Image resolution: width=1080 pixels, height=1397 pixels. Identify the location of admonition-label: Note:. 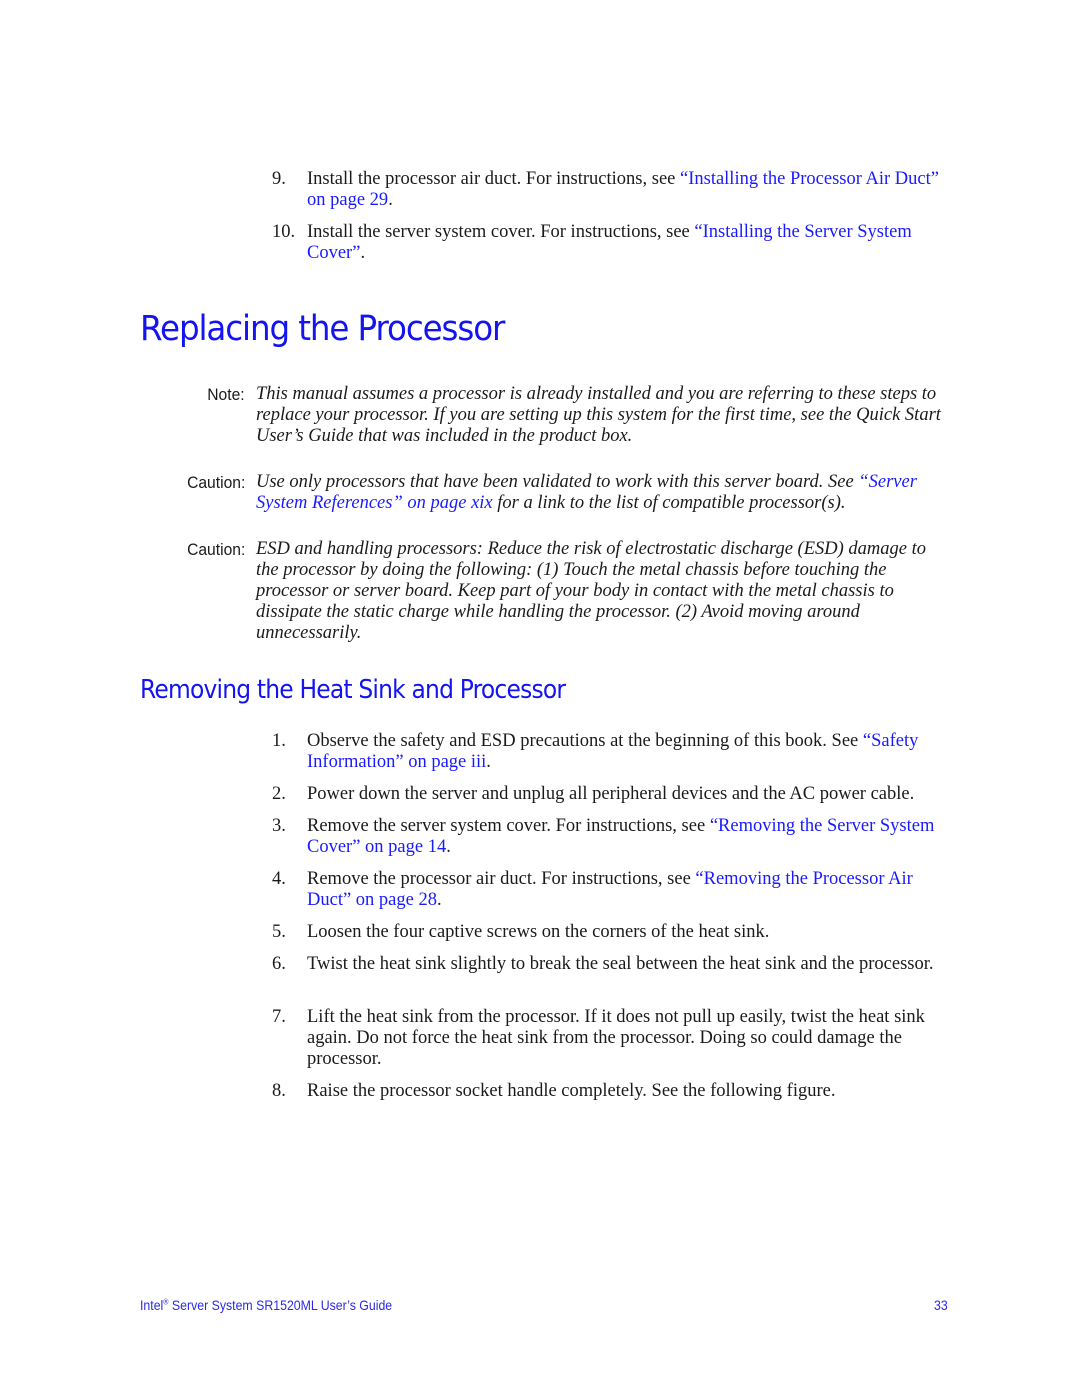
(226, 394).